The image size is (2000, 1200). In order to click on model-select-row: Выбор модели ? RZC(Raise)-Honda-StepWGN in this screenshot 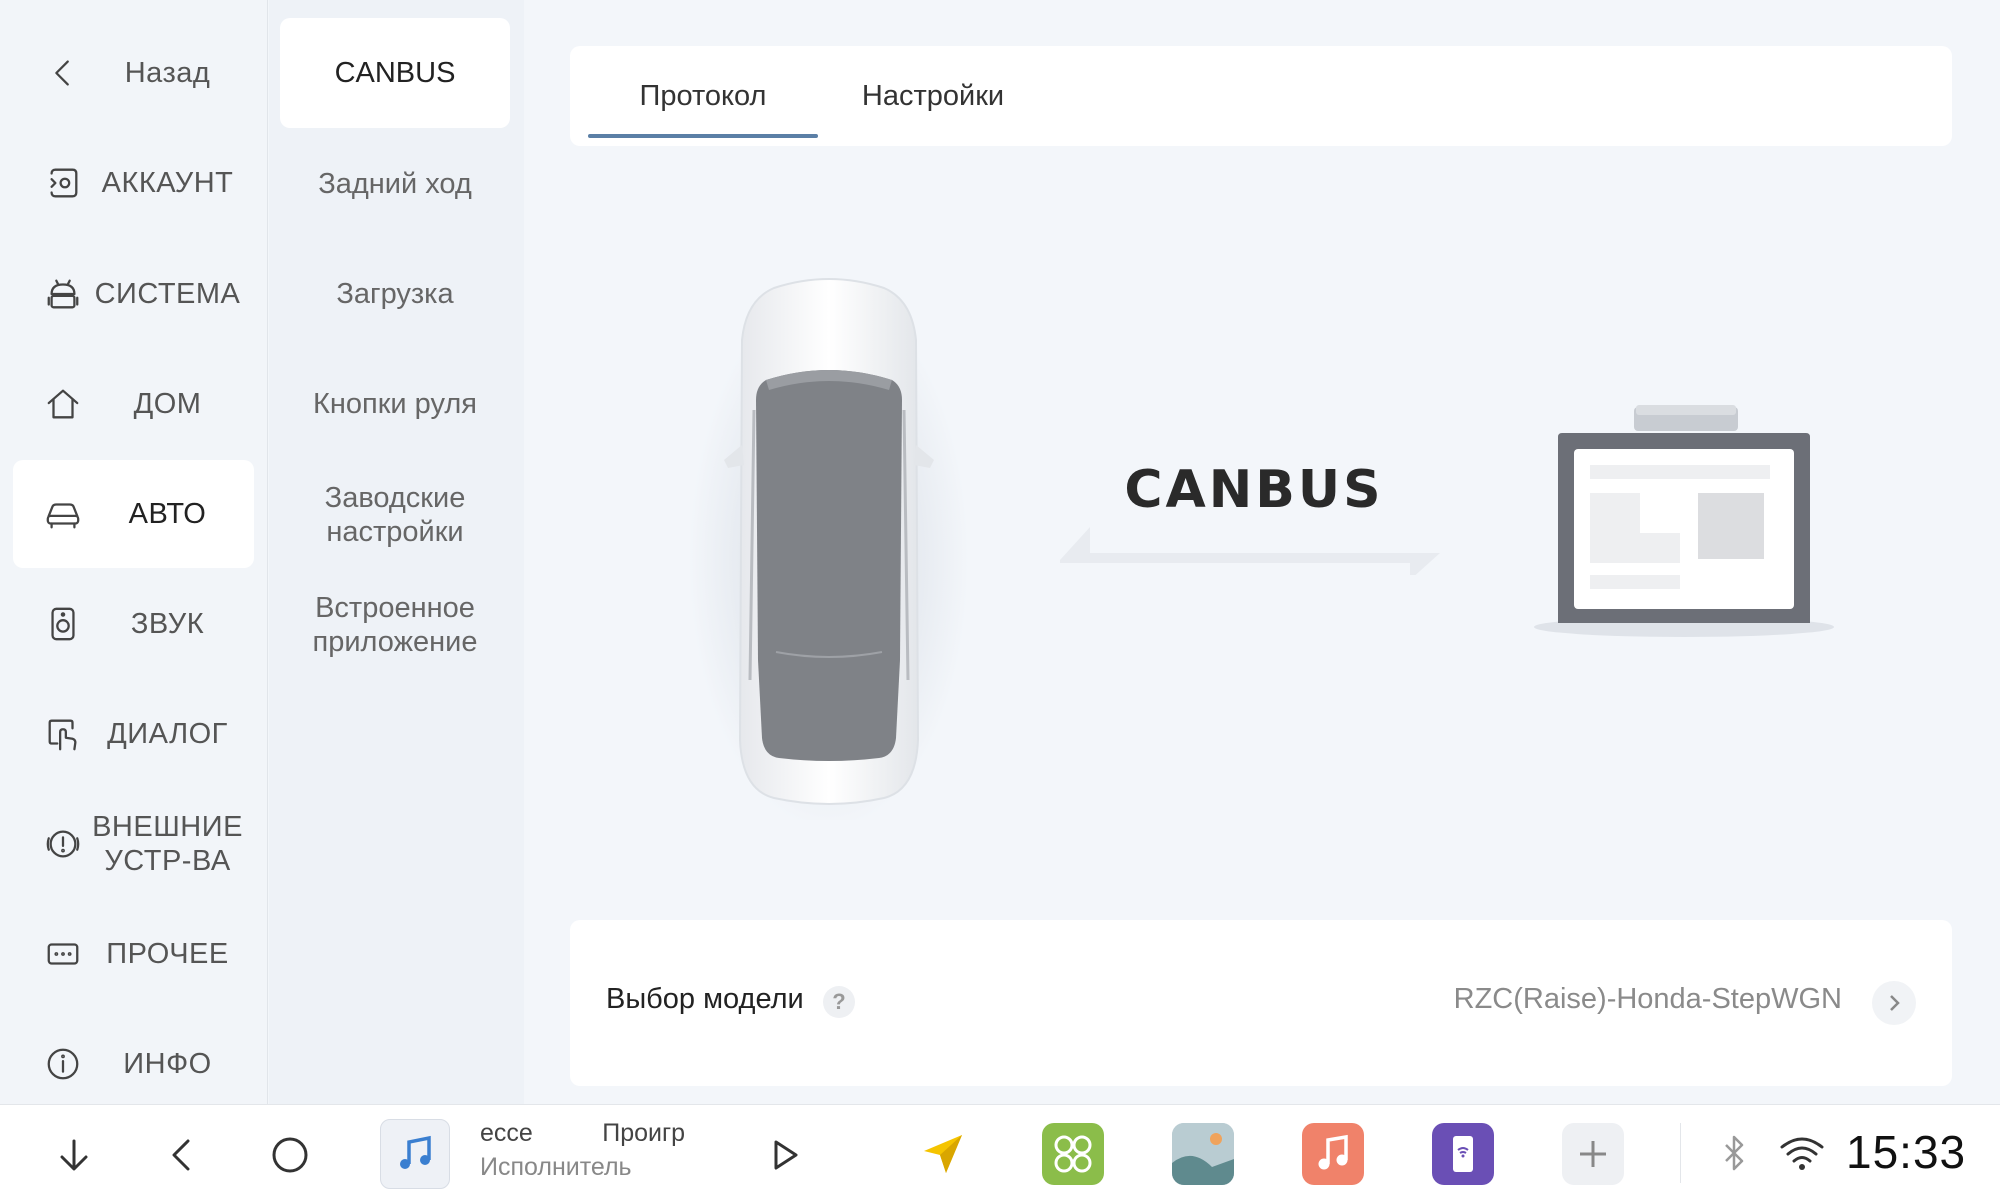, I will do `click(1261, 1003)`.